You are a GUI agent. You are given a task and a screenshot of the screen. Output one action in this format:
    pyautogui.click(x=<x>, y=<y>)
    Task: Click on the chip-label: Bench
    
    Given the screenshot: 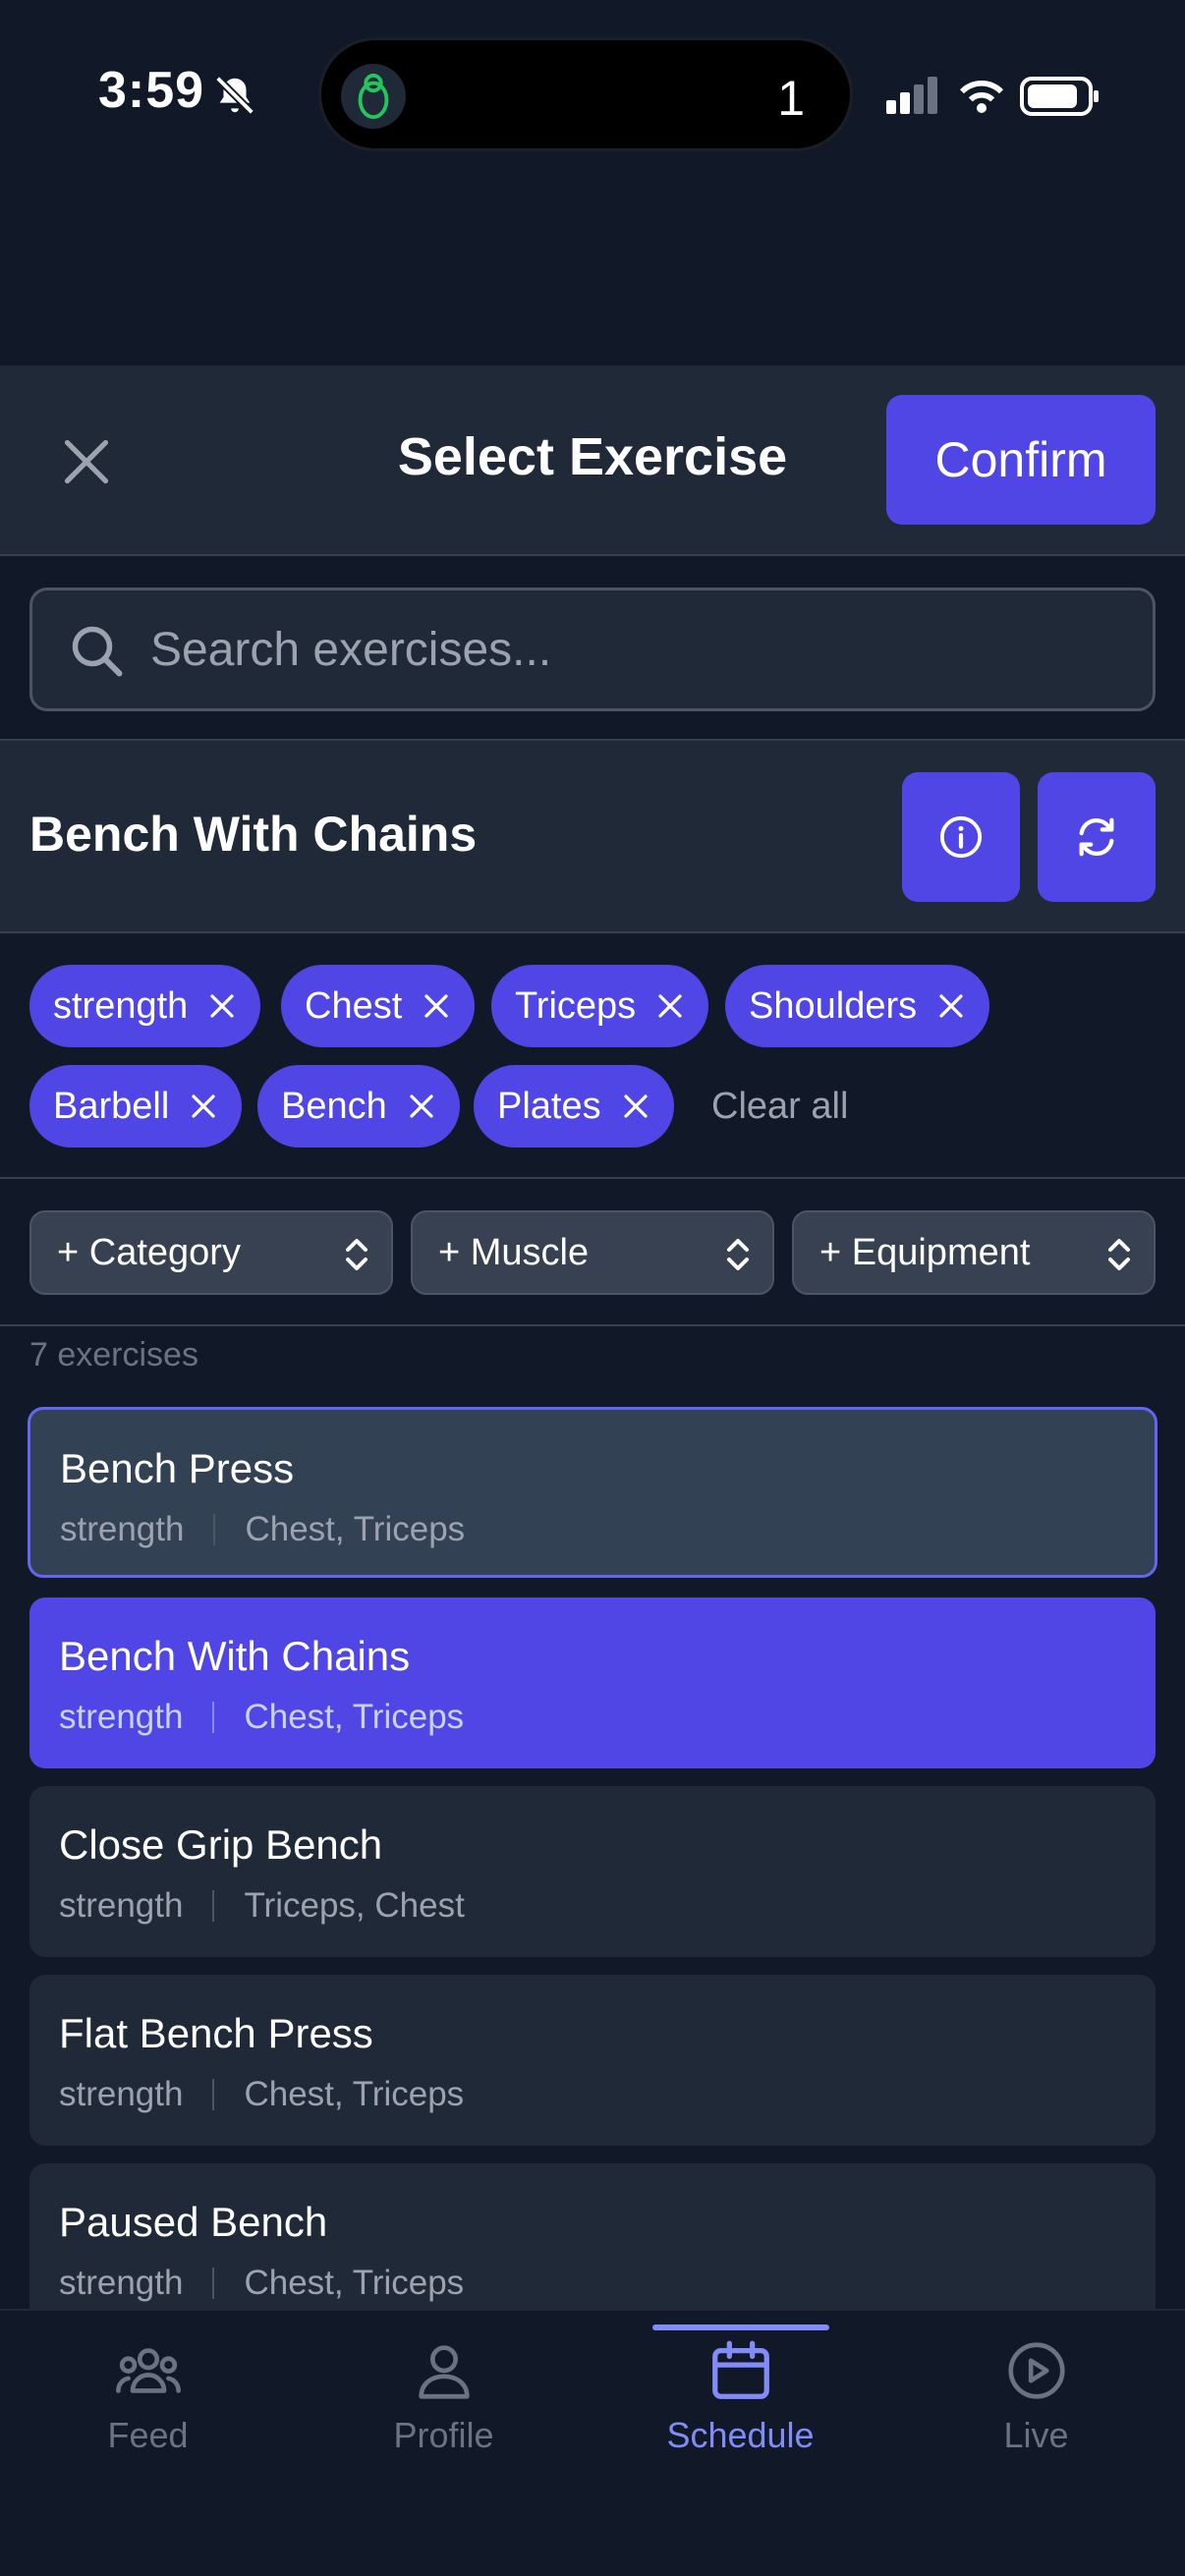 What is the action you would take?
    pyautogui.click(x=334, y=1106)
    